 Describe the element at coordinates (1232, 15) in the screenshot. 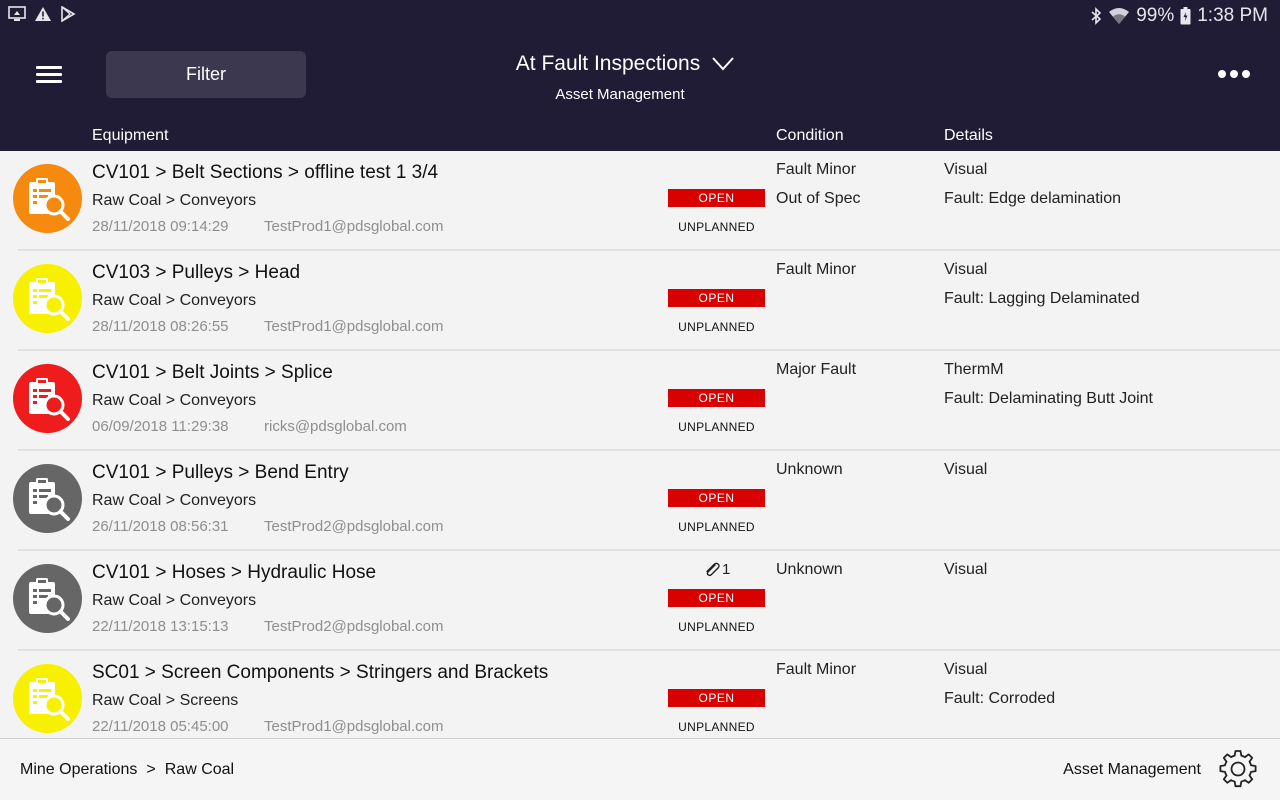

I see `clock: 1:38 PM` at that location.